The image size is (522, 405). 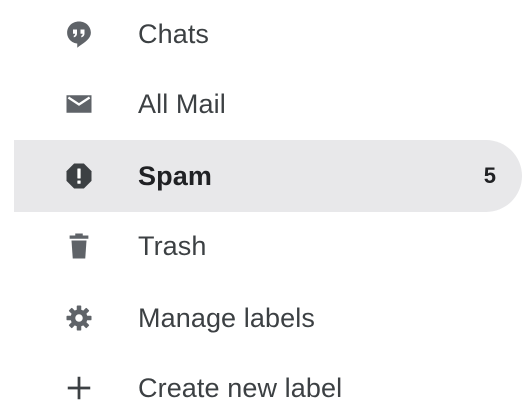 What do you see at coordinates (79, 176) in the screenshot?
I see `spam-icon` at bounding box center [79, 176].